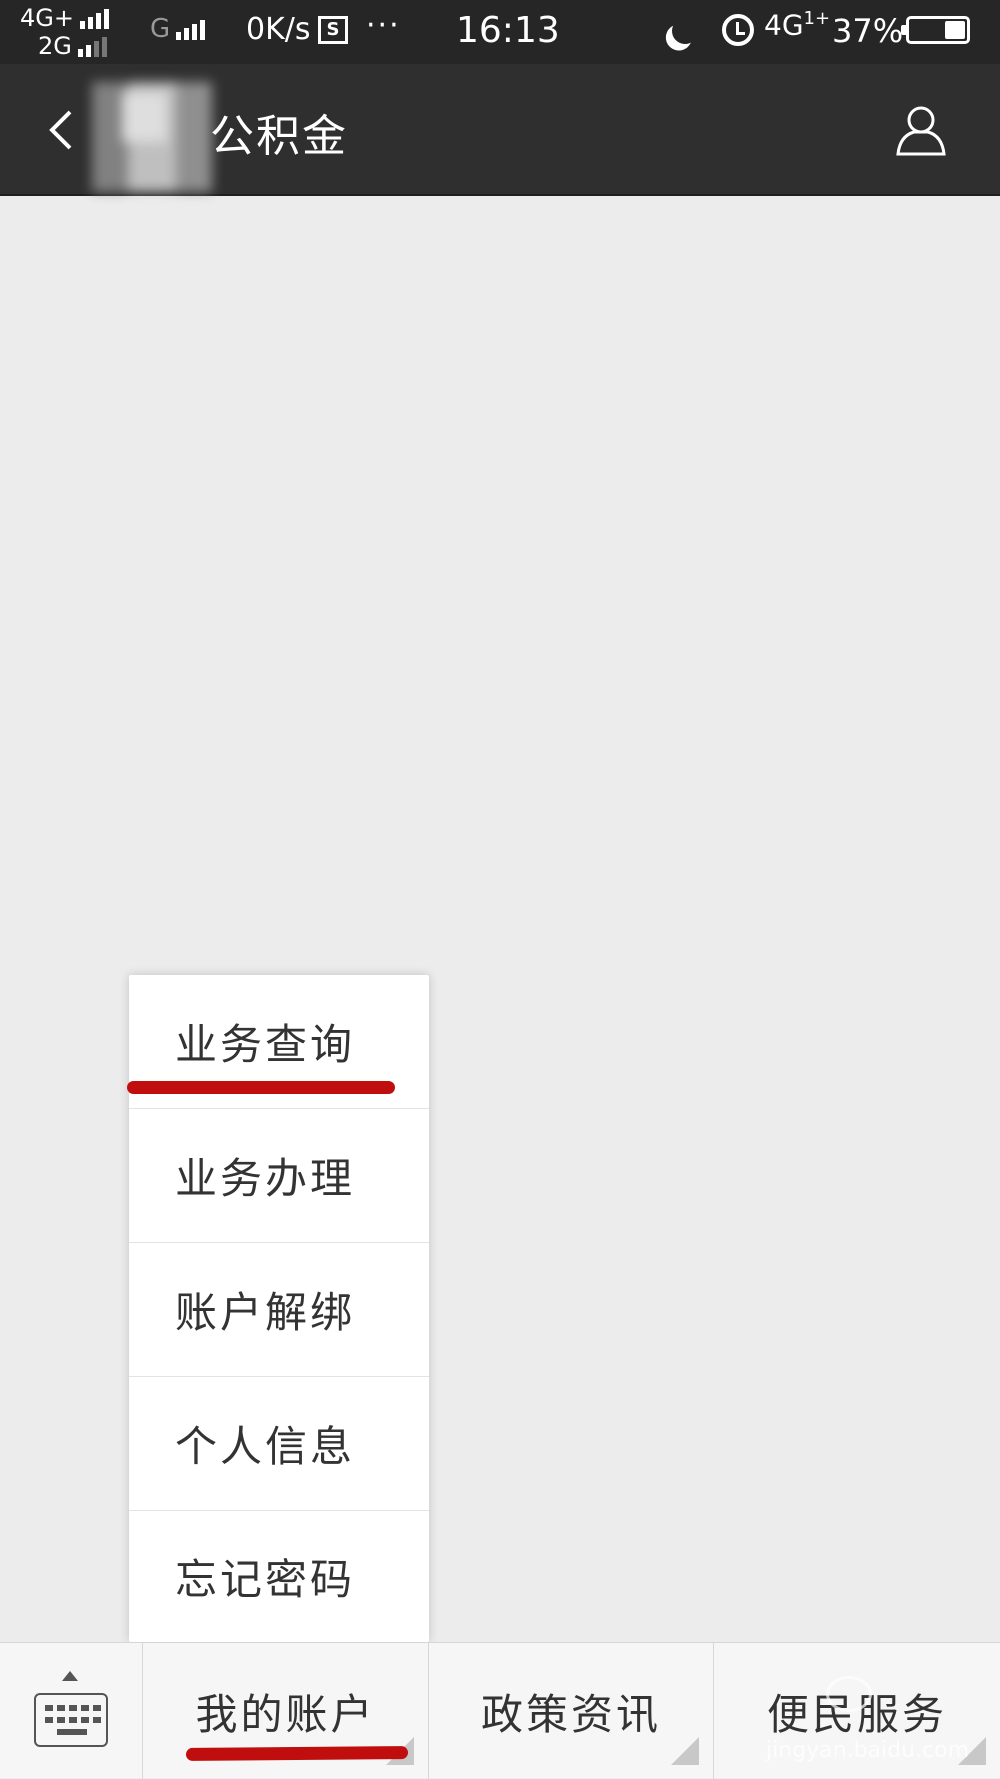 The height and width of the screenshot is (1779, 1000). I want to click on battery-percent: 37%, so click(868, 31).